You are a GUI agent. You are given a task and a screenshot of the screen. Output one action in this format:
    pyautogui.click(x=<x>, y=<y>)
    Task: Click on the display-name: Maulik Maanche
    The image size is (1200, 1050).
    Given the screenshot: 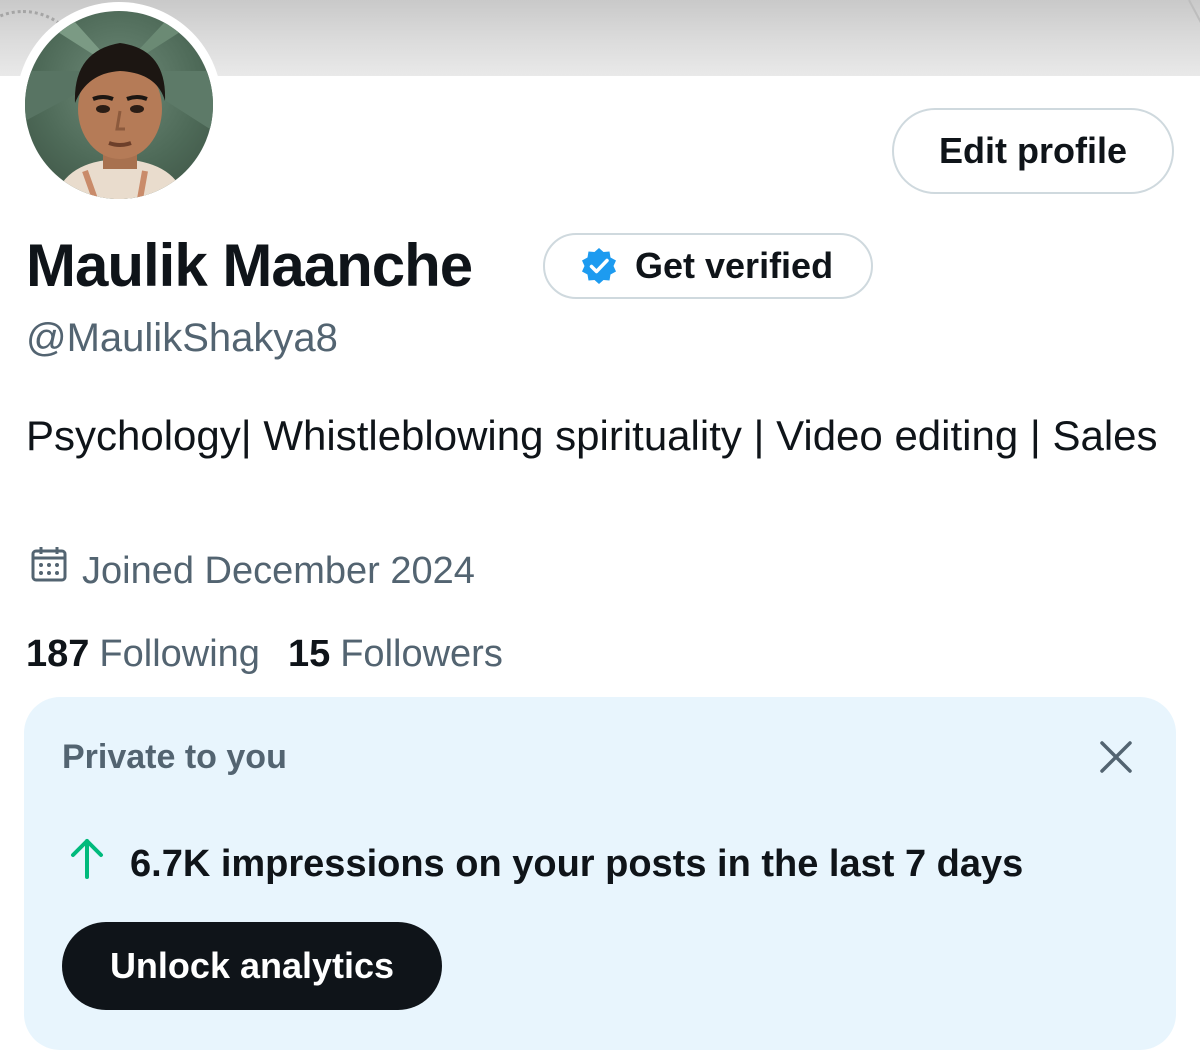 What is the action you would take?
    pyautogui.click(x=249, y=265)
    